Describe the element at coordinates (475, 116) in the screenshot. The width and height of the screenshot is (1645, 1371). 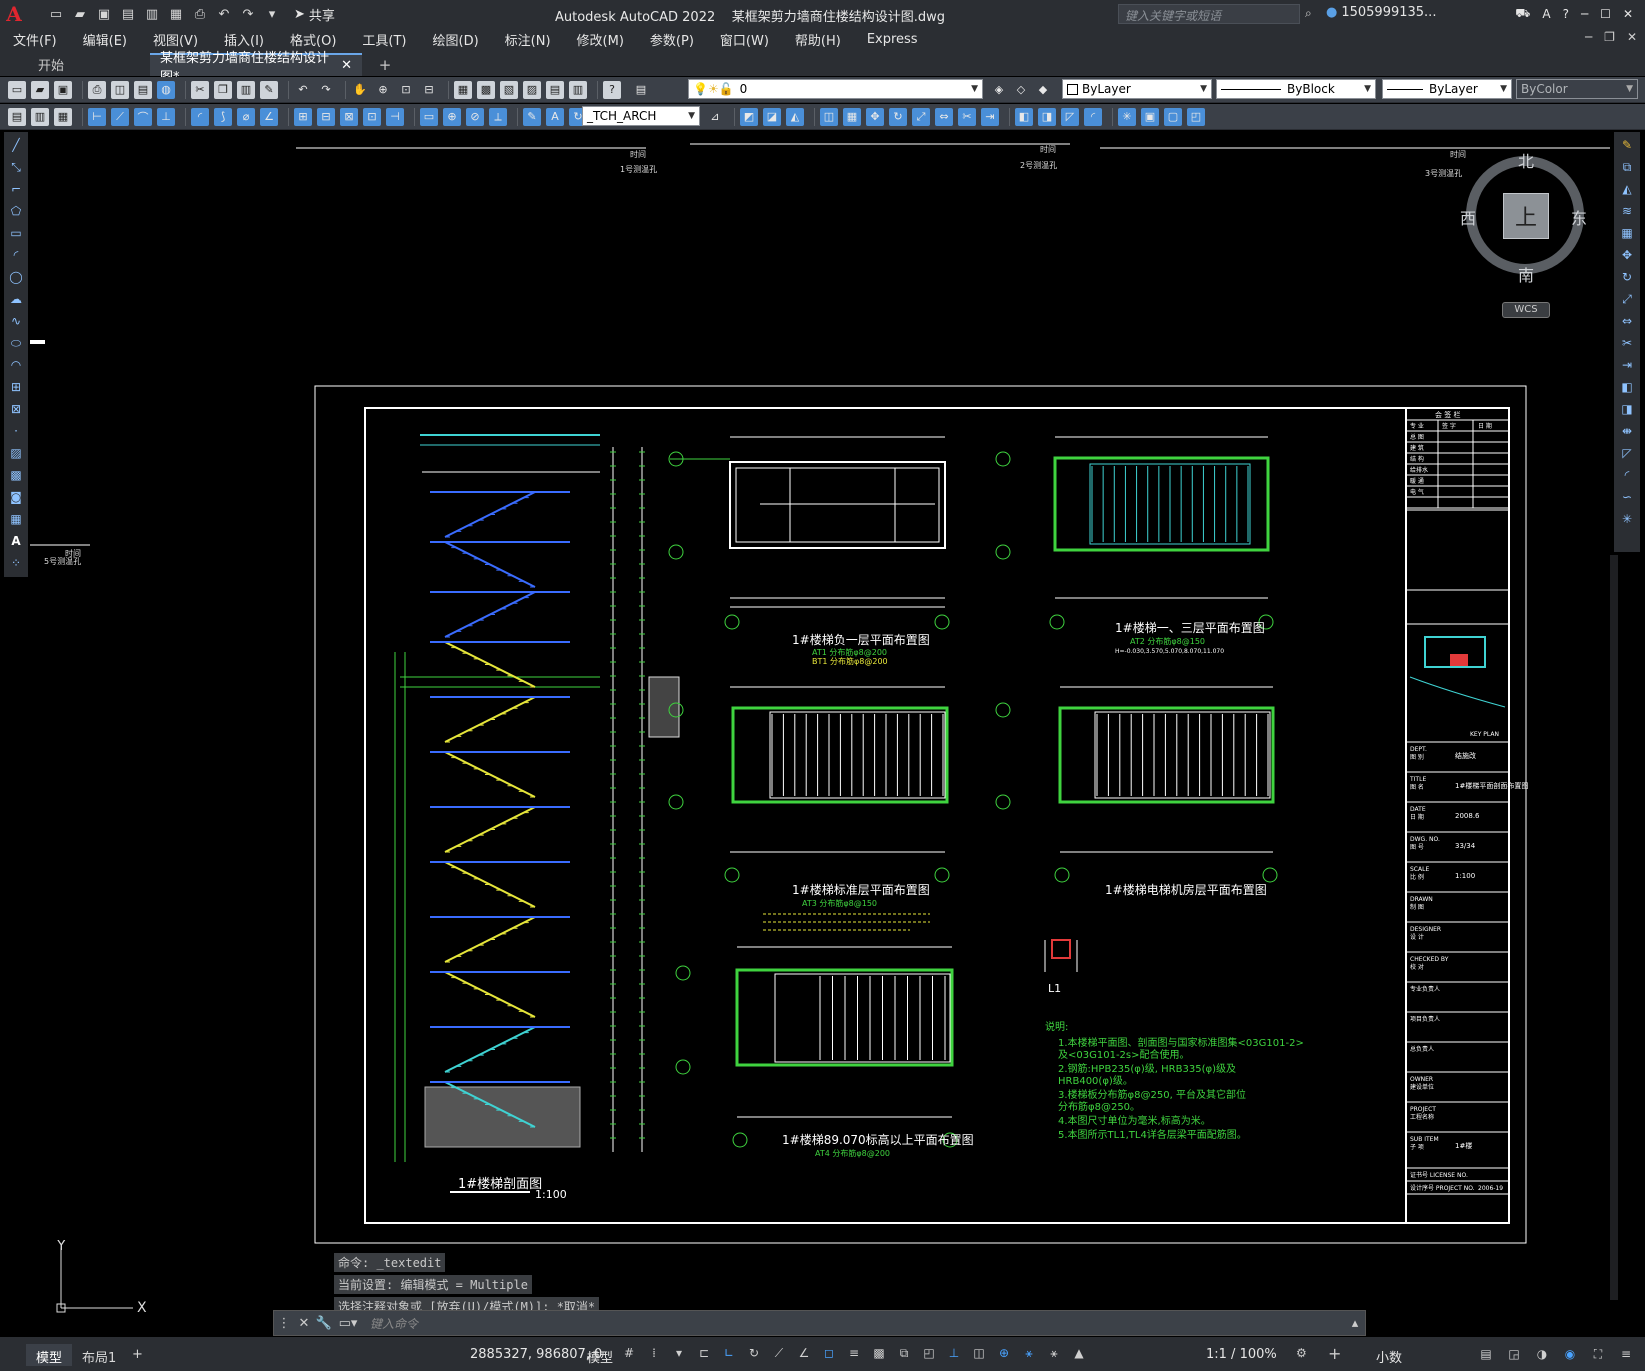
I see `inspect-icon: ⊘` at that location.